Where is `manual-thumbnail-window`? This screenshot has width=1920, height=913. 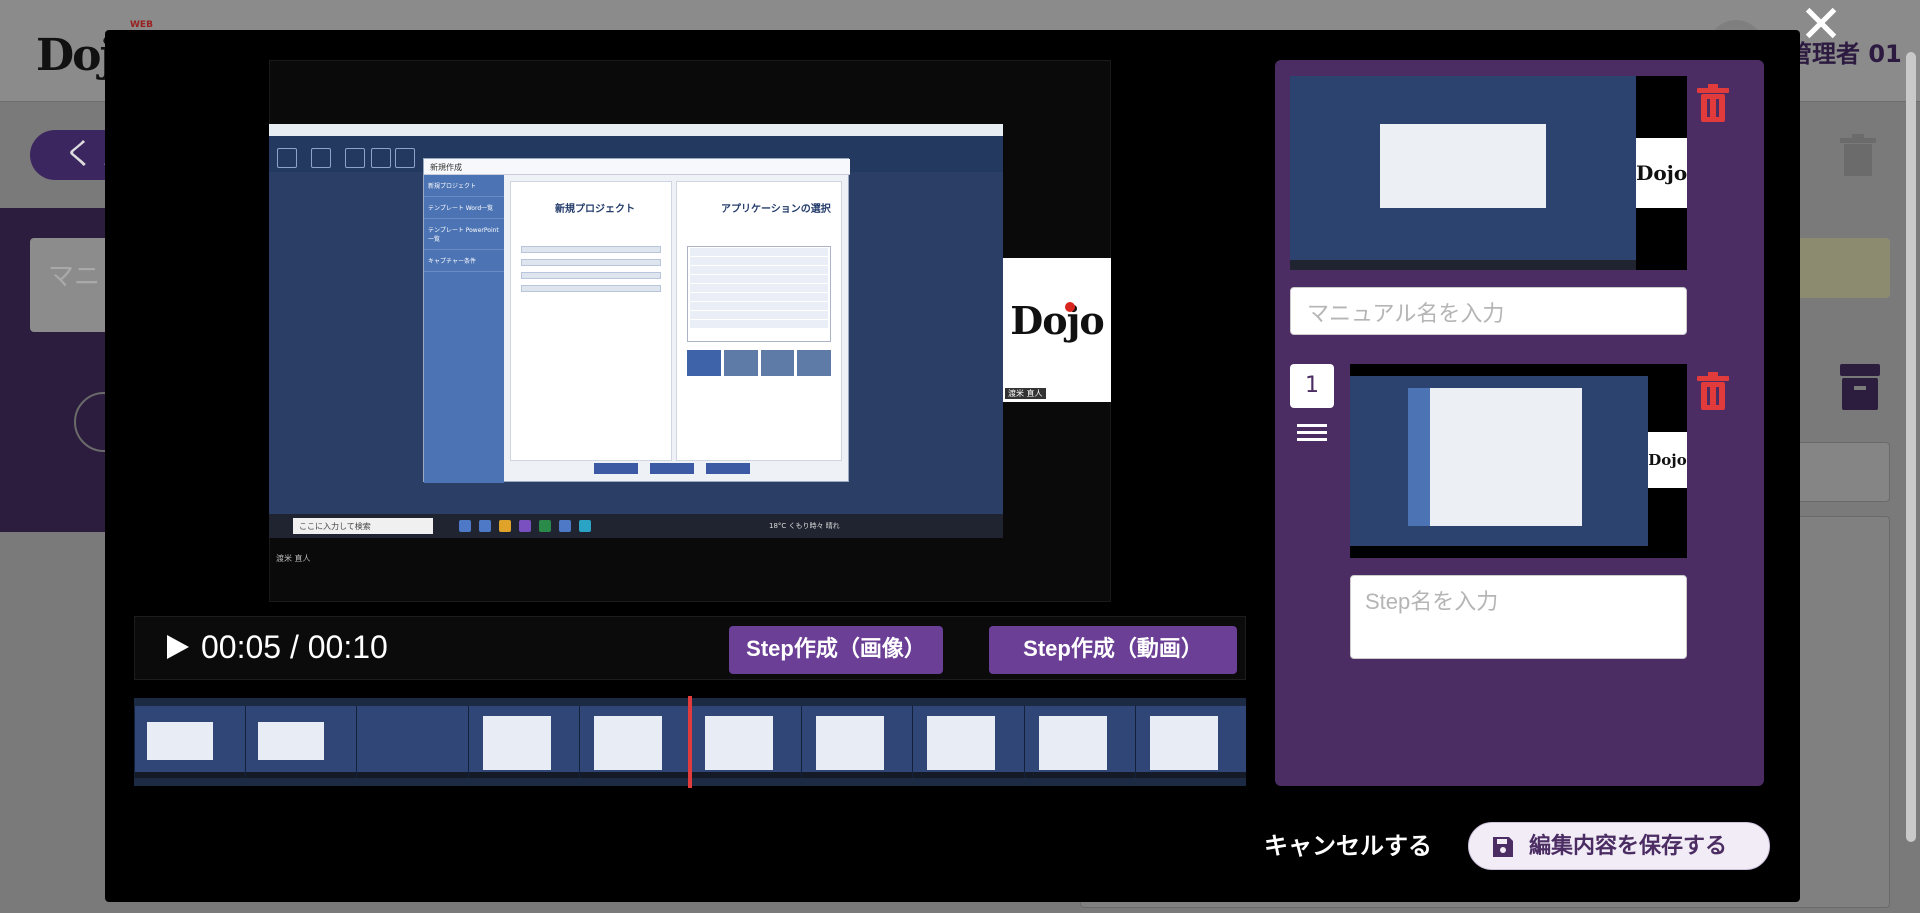 manual-thumbnail-window is located at coordinates (1463, 166).